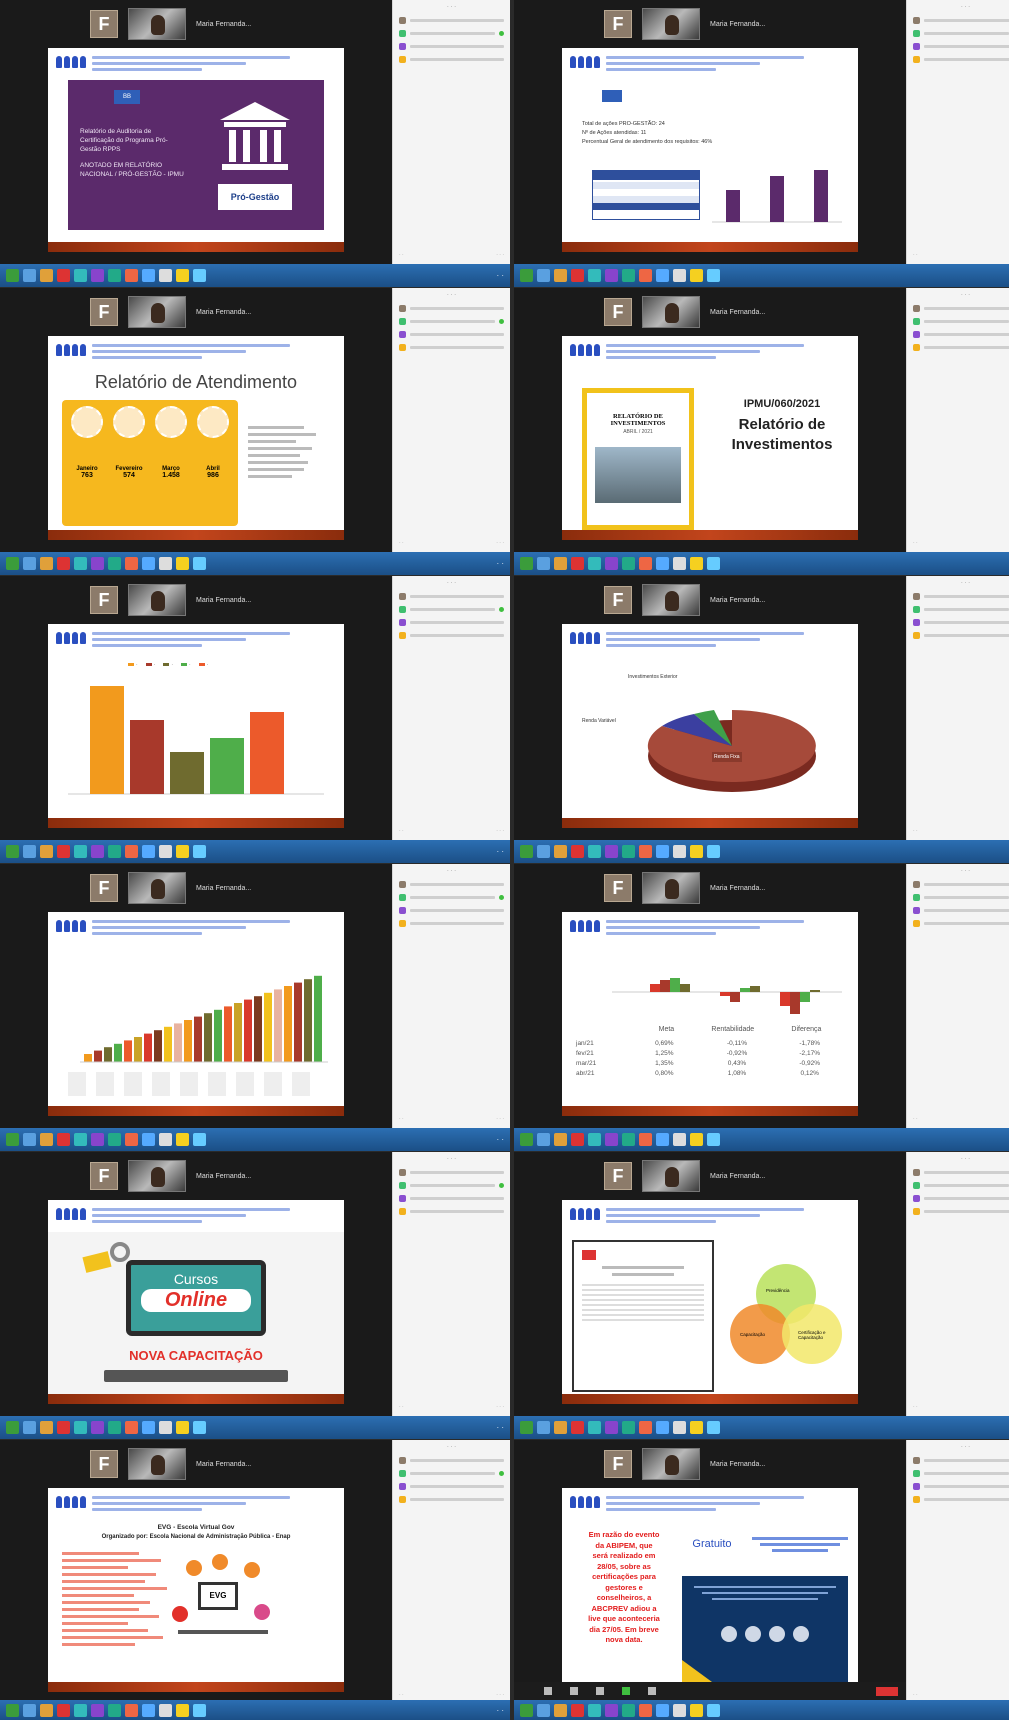 This screenshot has height=1720, width=1009. What do you see at coordinates (887, 1691) in the screenshot?
I see `leave-button` at bounding box center [887, 1691].